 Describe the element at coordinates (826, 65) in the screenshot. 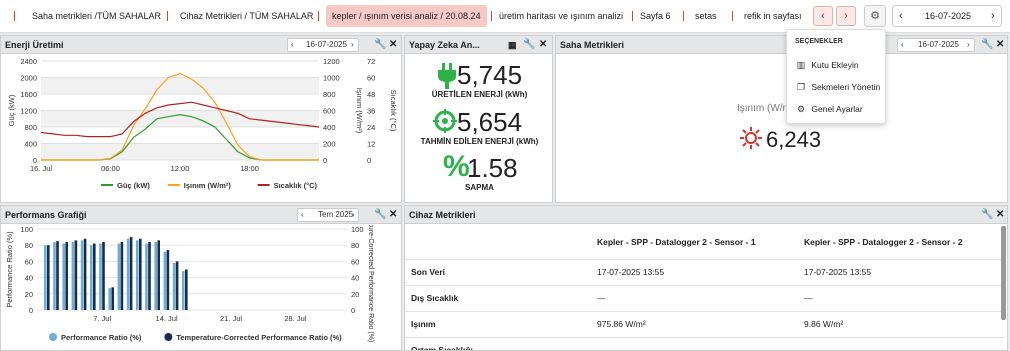

I see `menu-item-add-box: ▥ Kutu Ekleyin` at that location.